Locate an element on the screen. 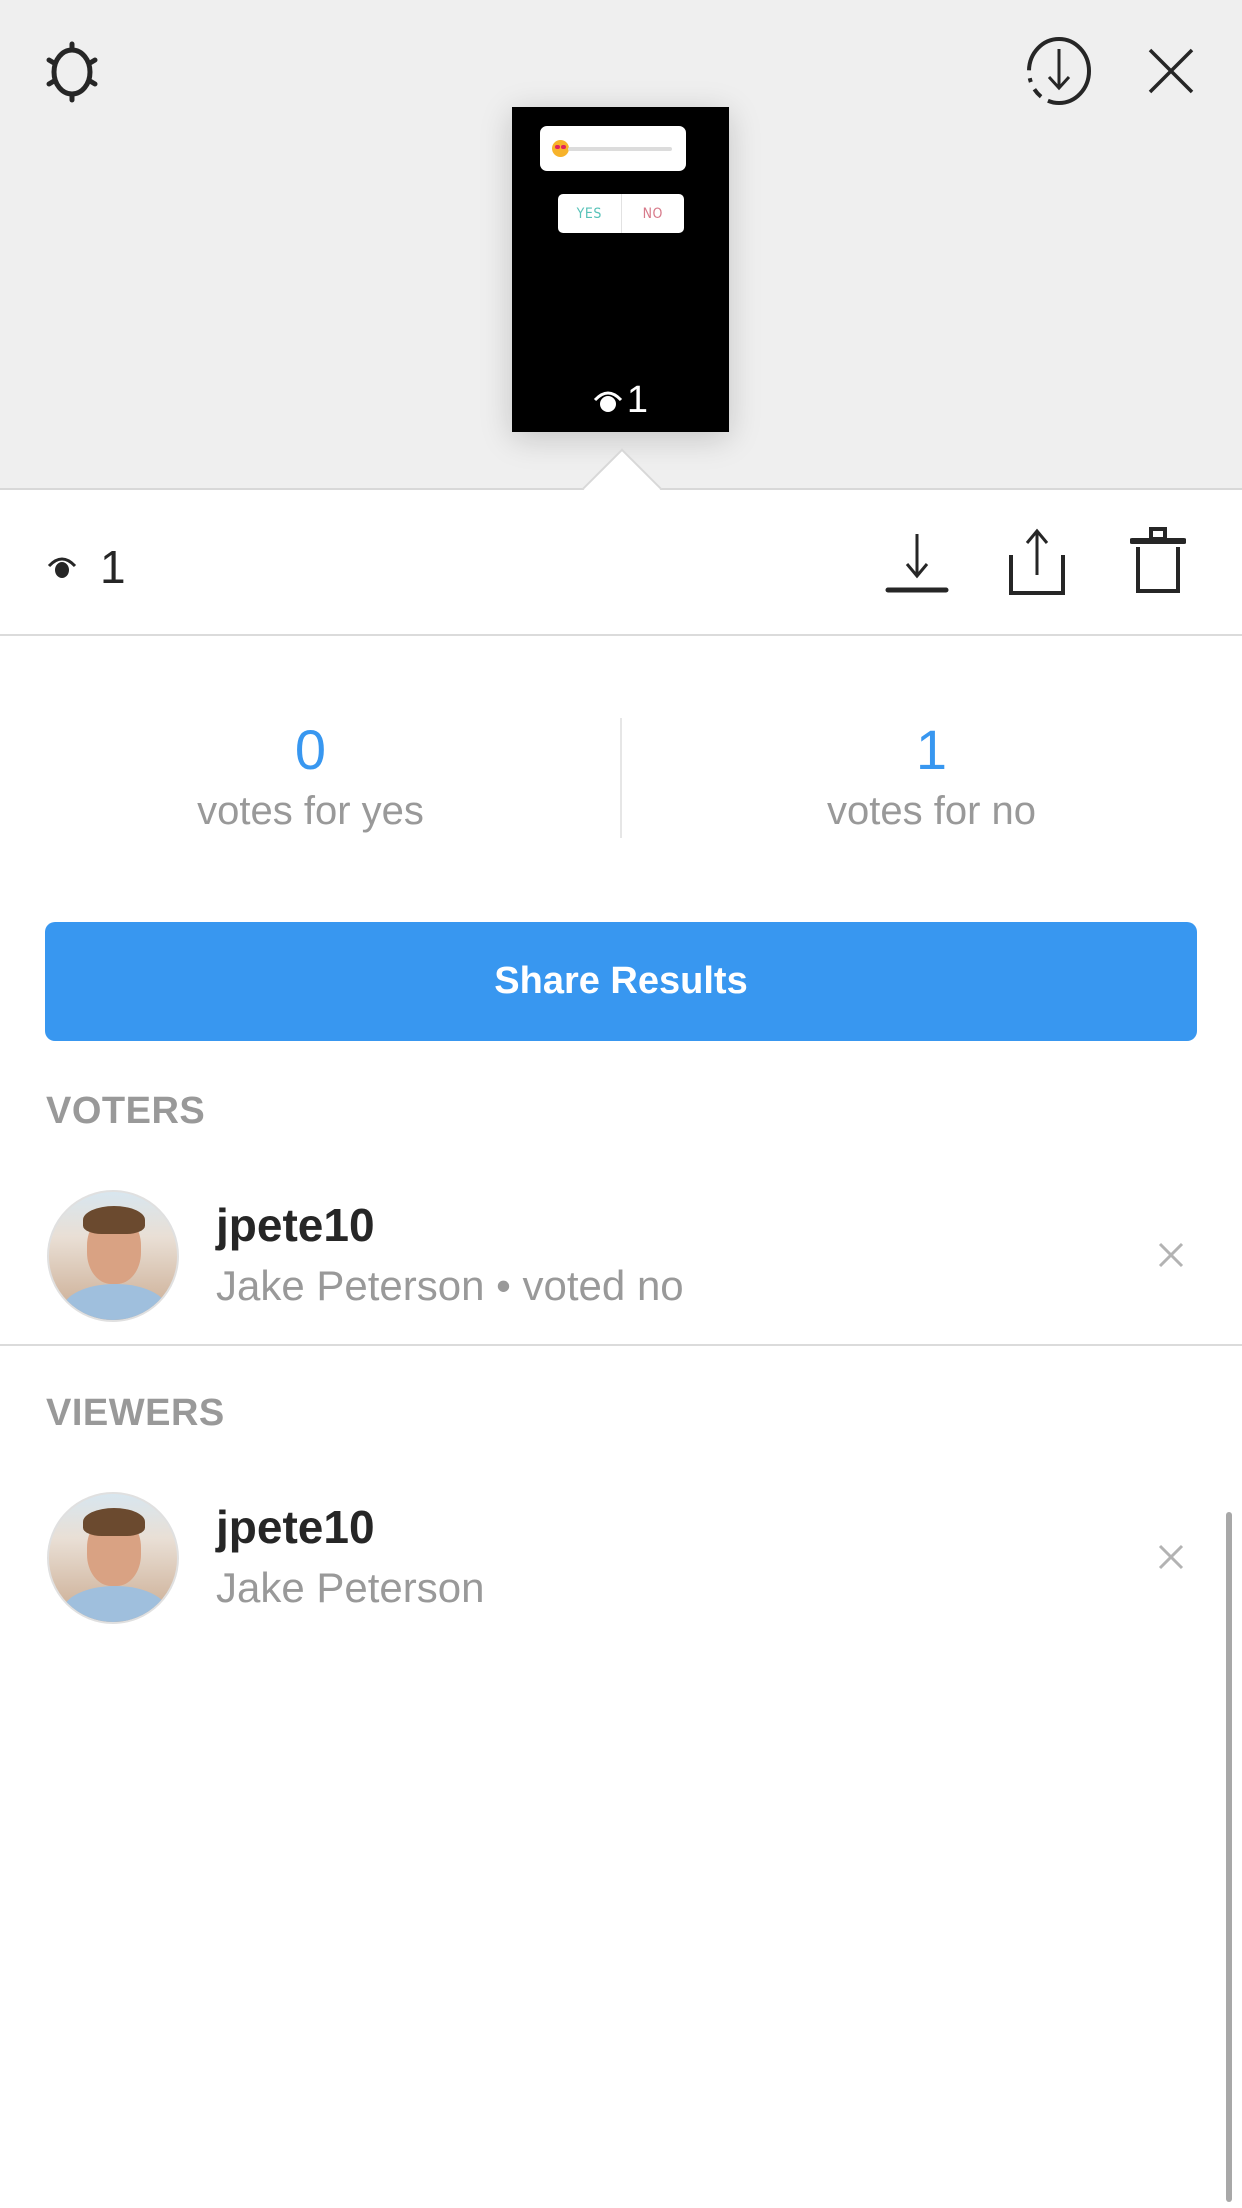 This screenshot has height=2208, width=1242. voters-section-title: VOTERS is located at coordinates (126, 1111).